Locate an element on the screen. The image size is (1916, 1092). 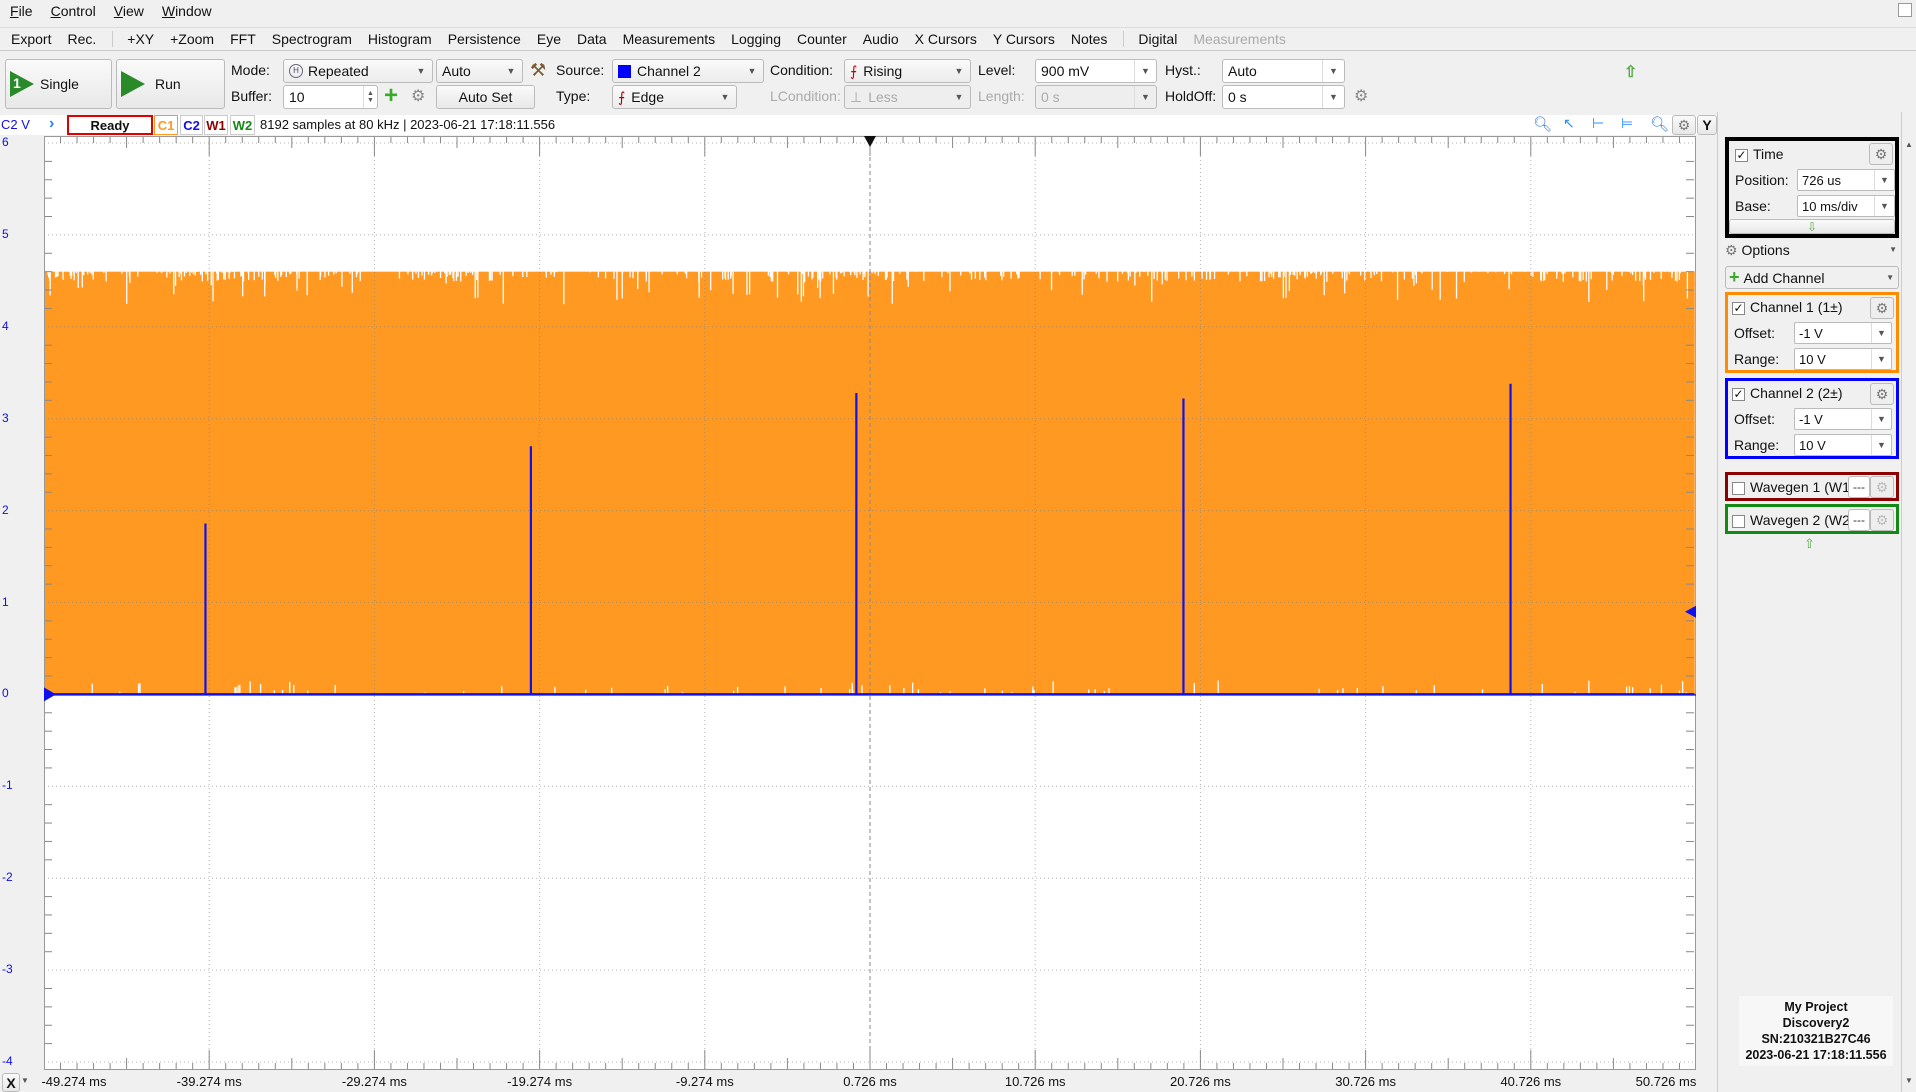
single-label: Single is located at coordinates (59, 84).